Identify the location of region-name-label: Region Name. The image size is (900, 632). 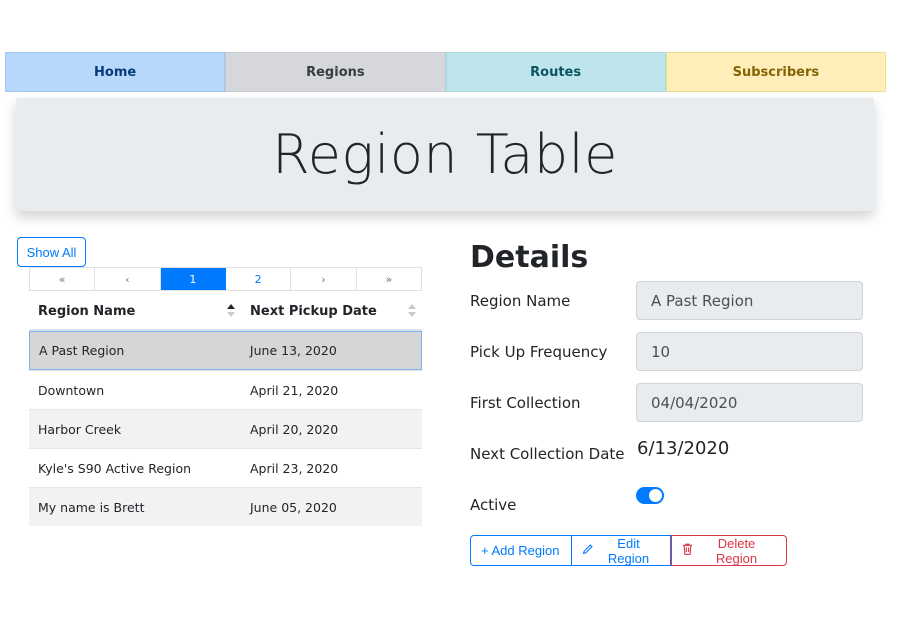
(520, 301).